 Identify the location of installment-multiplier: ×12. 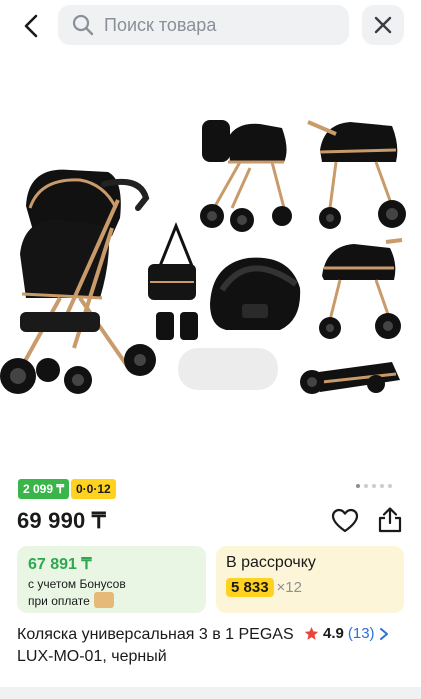
(289, 587).